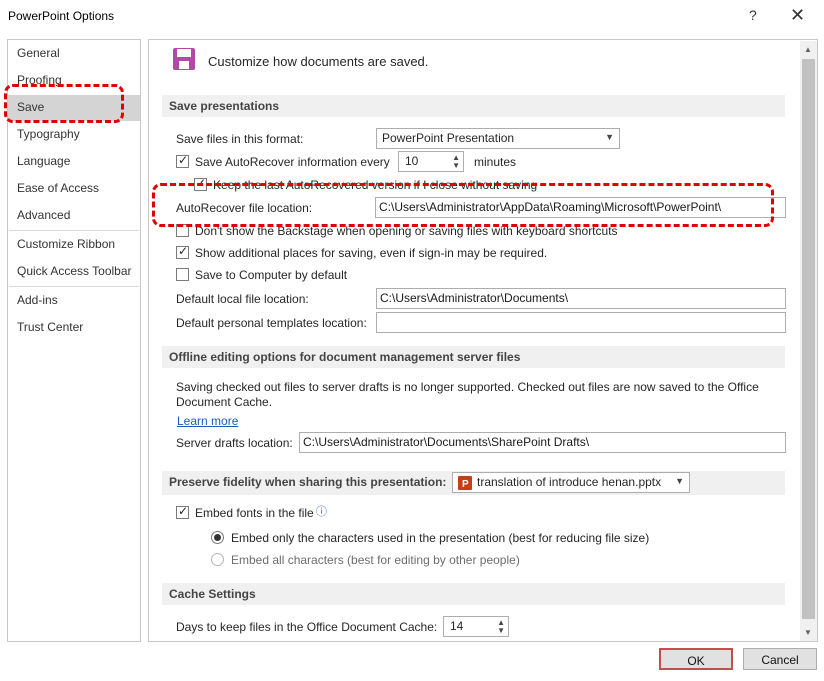  I want to click on nav-item-ease-of-access: Ease of Access, so click(58, 188).